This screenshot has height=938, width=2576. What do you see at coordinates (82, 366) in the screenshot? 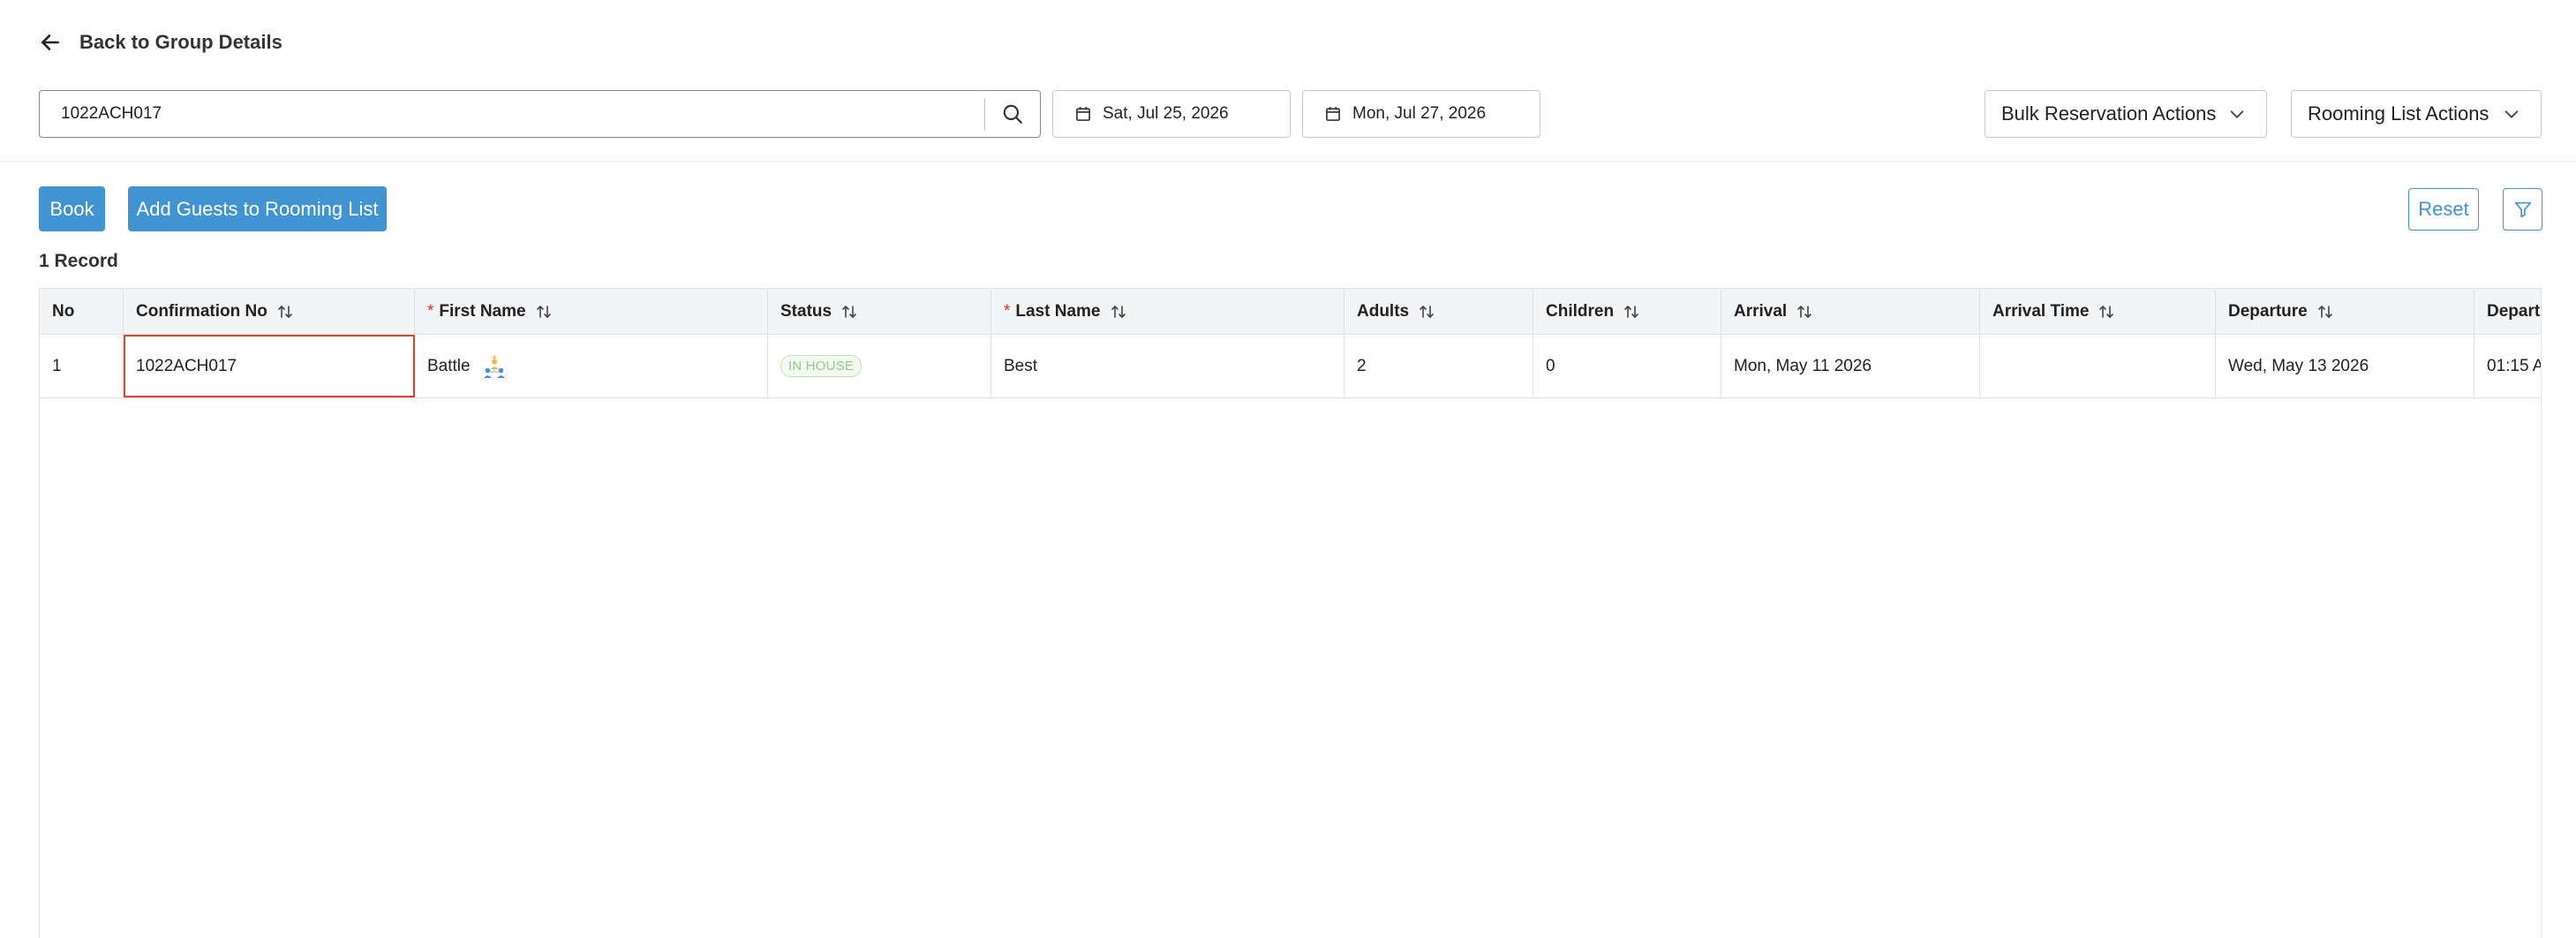
I see `cell-no: 1` at bounding box center [82, 366].